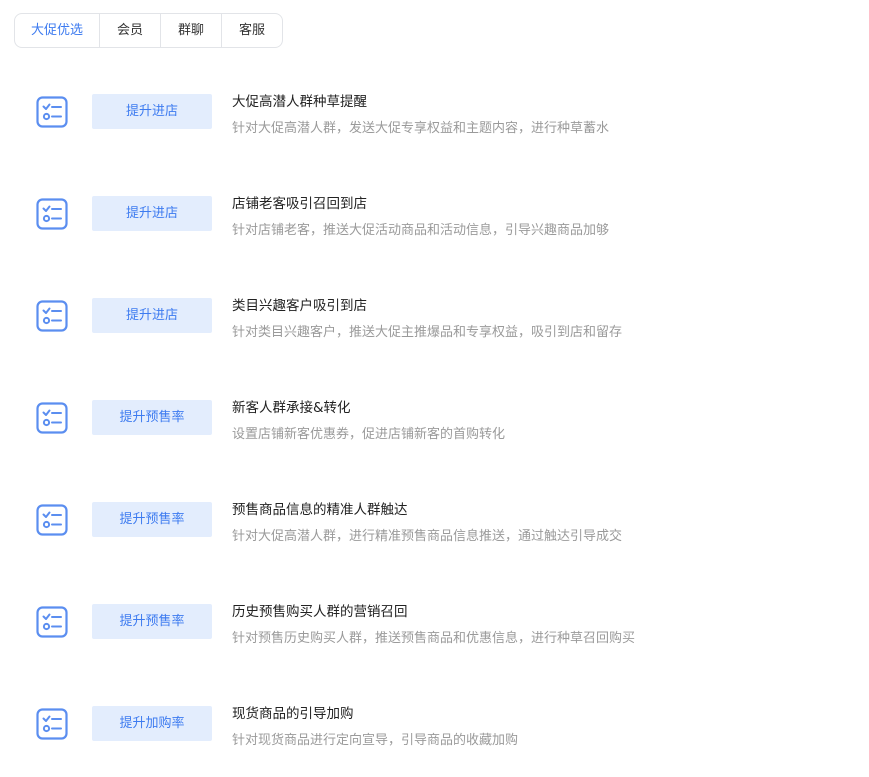 The image size is (869, 777). Describe the element at coordinates (293, 714) in the screenshot. I see `strategy-title: 现货商品的引导加购` at that location.